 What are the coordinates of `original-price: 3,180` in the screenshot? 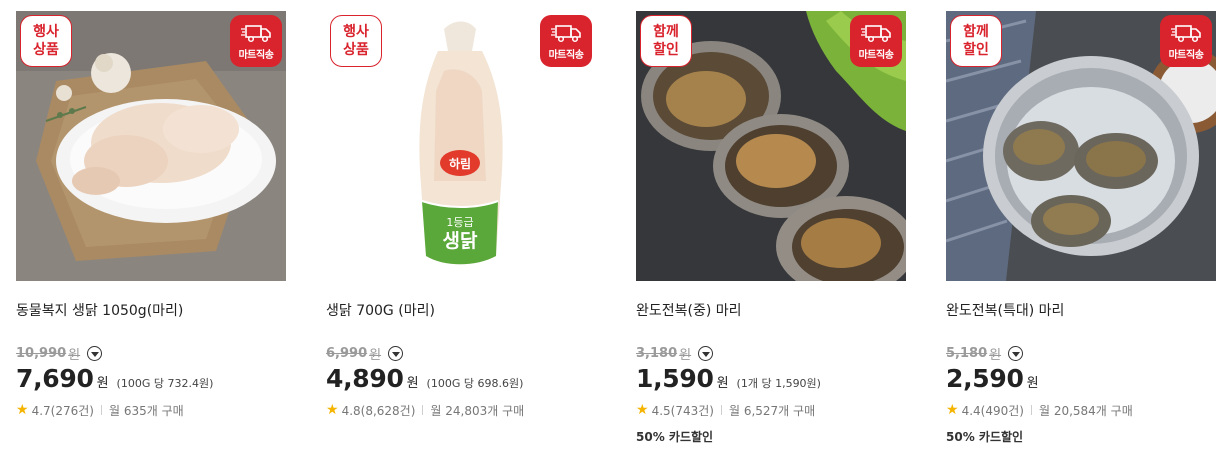 It's located at (657, 353).